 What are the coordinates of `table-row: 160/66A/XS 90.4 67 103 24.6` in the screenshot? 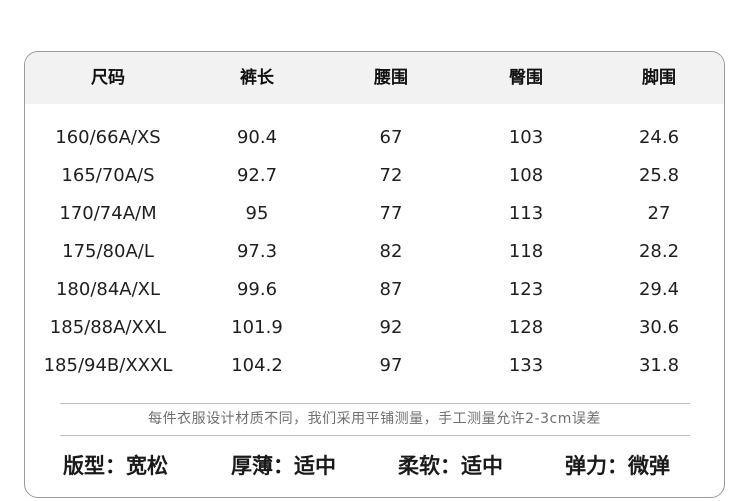 It's located at (374, 138).